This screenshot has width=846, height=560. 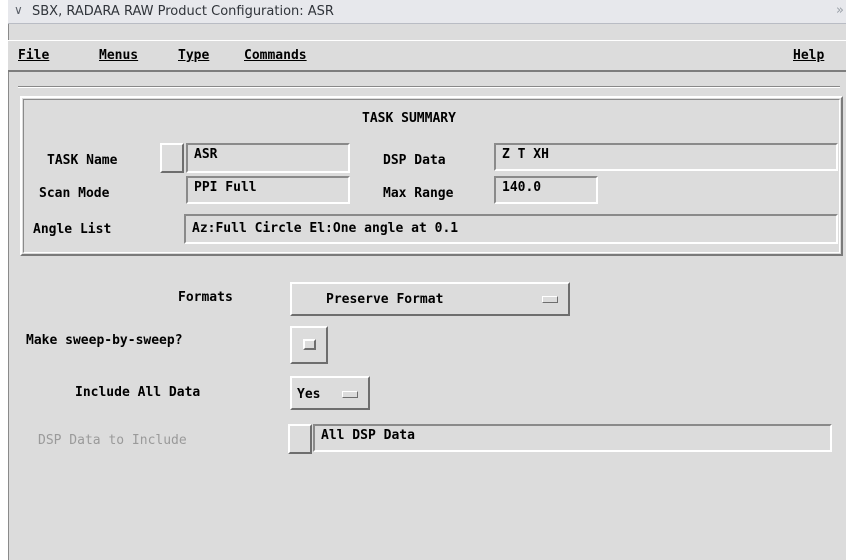 I want to click on sweep-label: Make sweep-by-sweep?, so click(x=104, y=340).